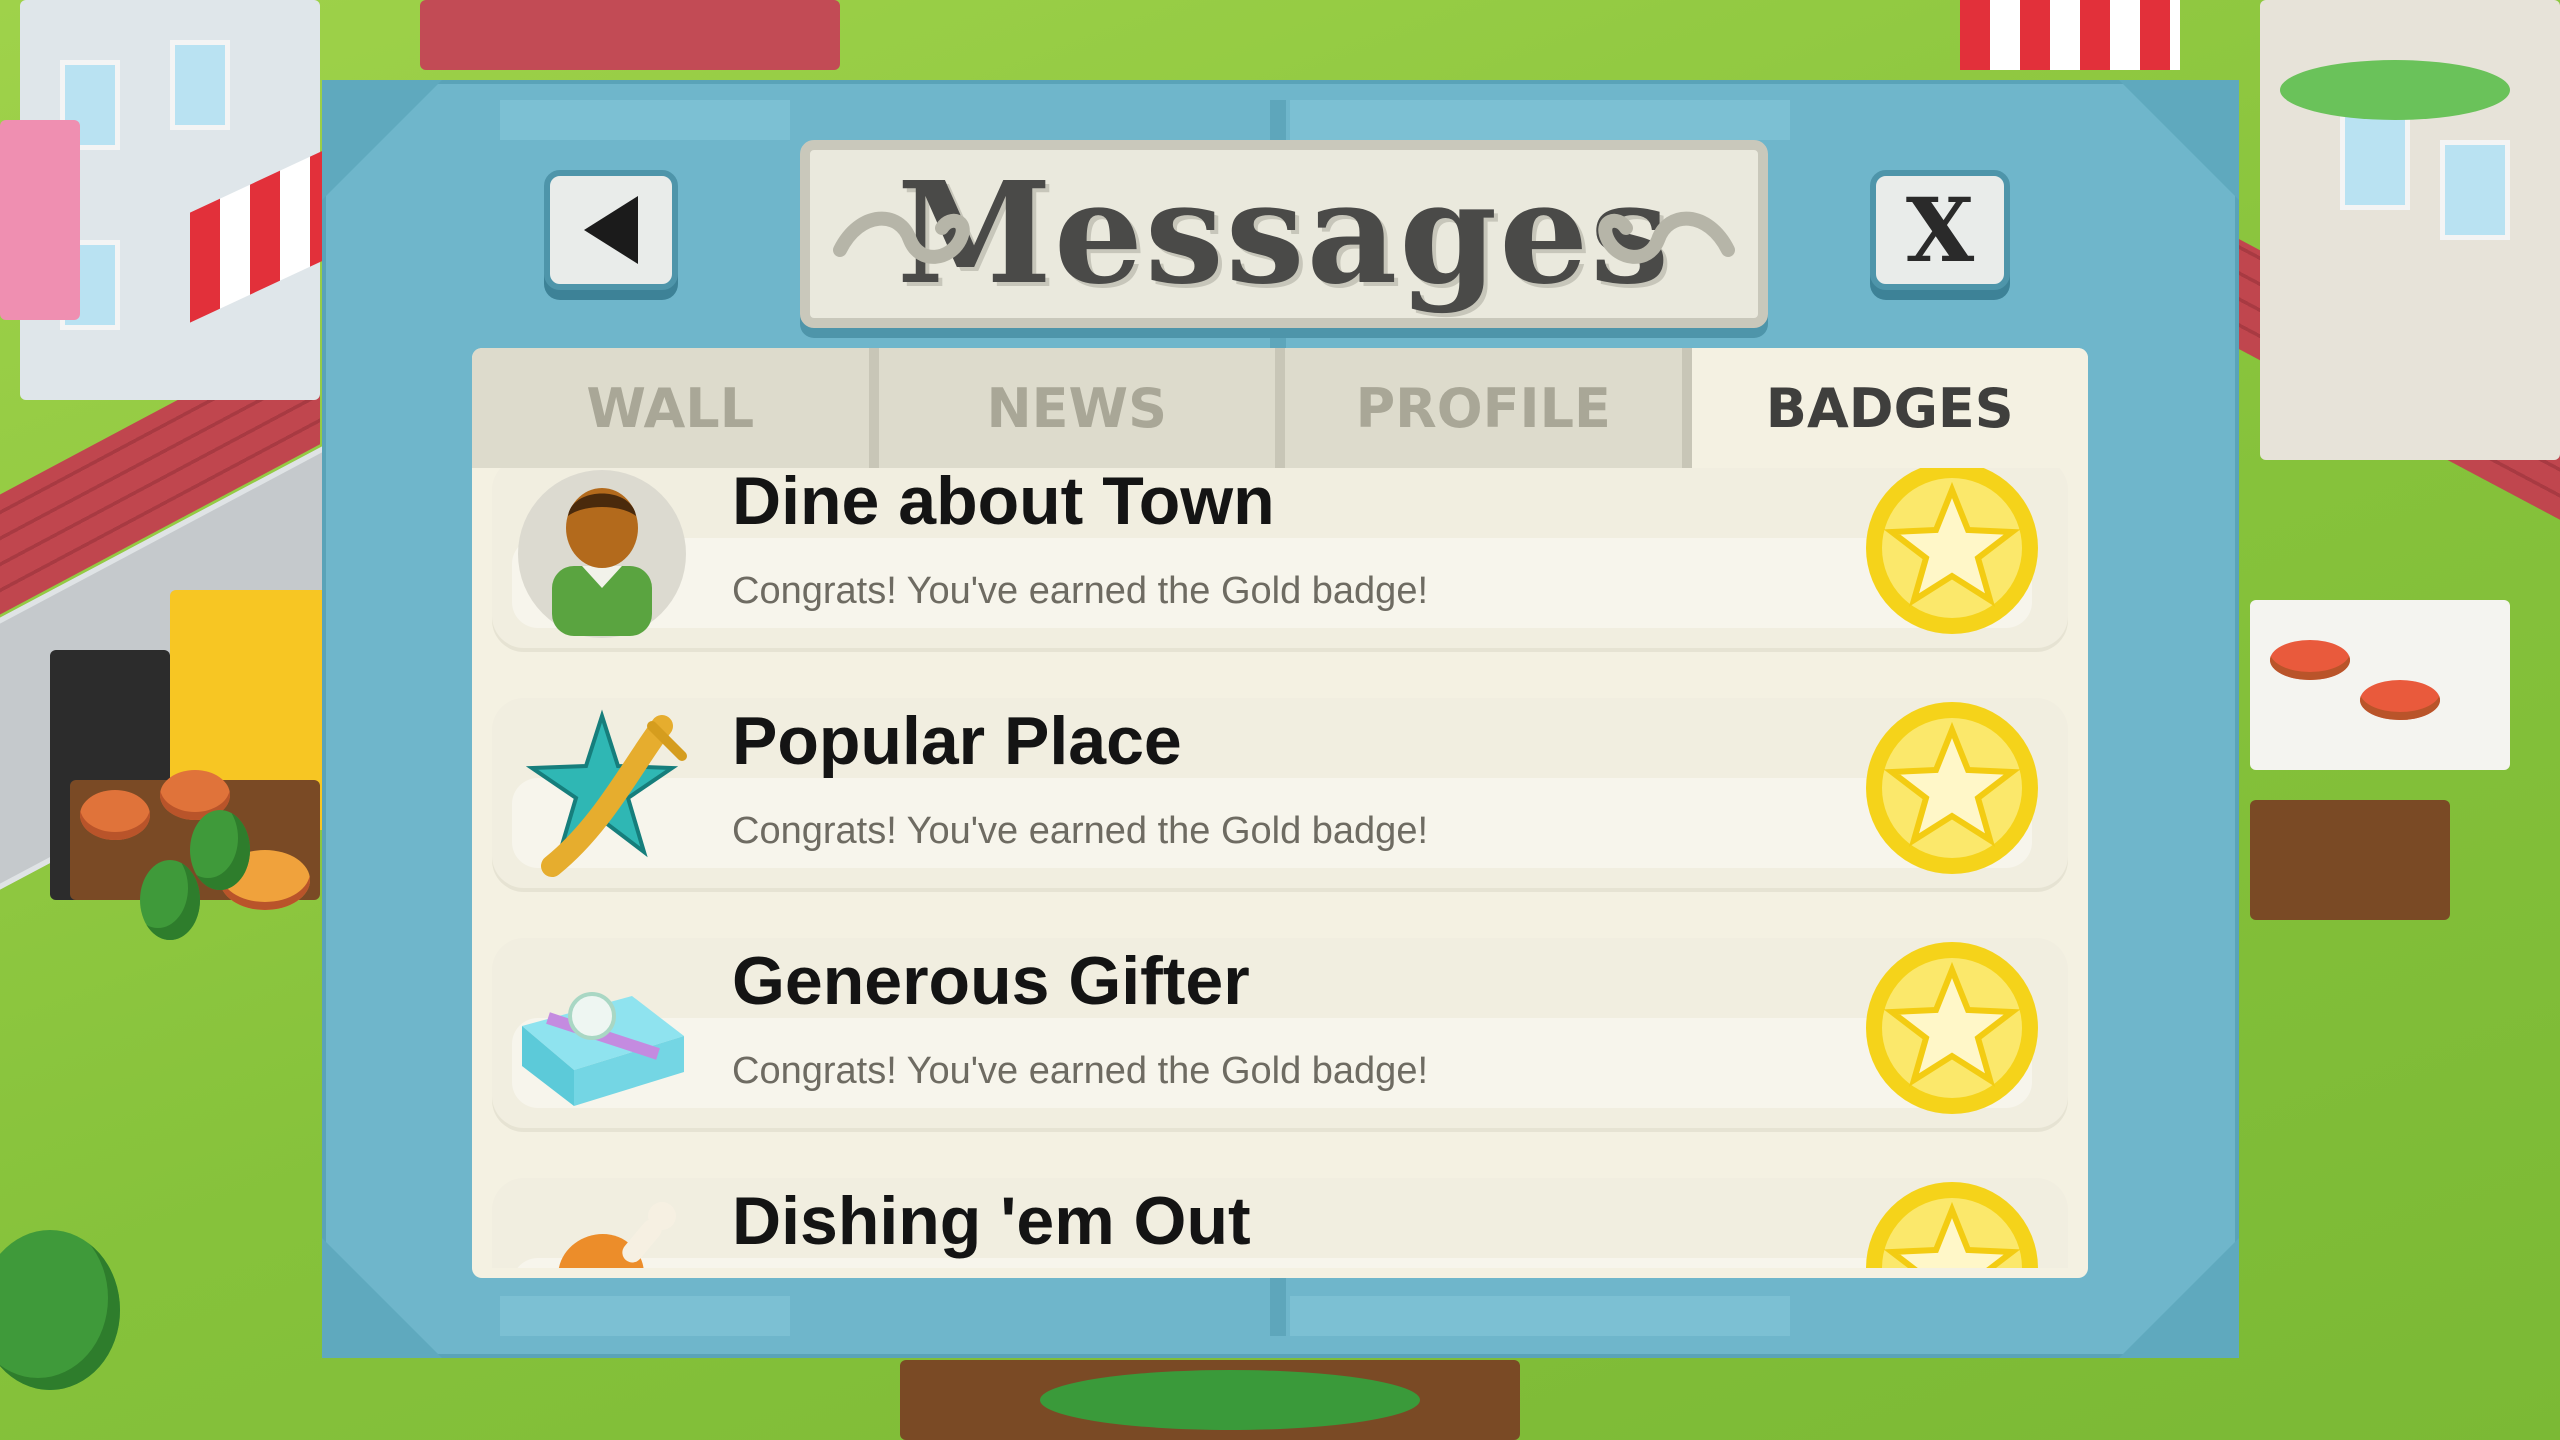 The image size is (2560, 1440). What do you see at coordinates (115, 815) in the screenshot?
I see `food-bowl` at bounding box center [115, 815].